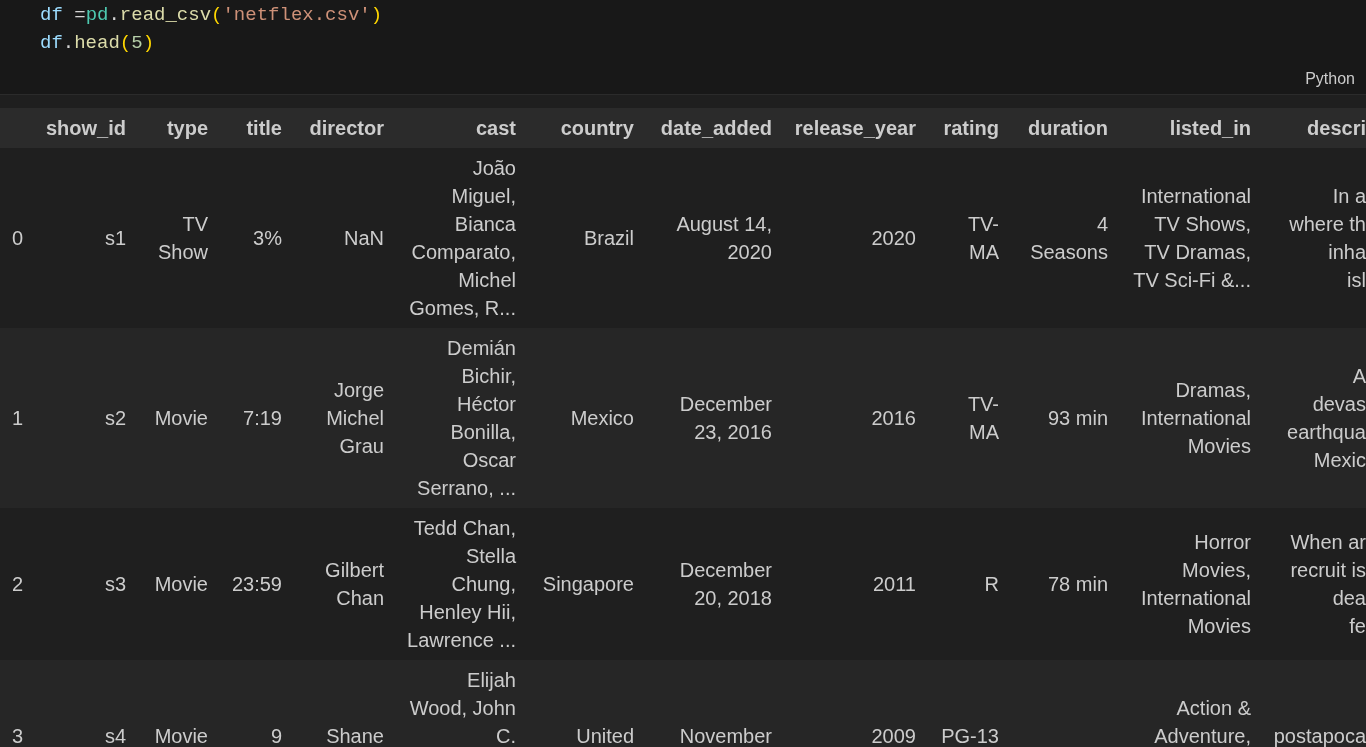 This screenshot has width=1366, height=747. I want to click on column-header: duration, so click(1063, 128).